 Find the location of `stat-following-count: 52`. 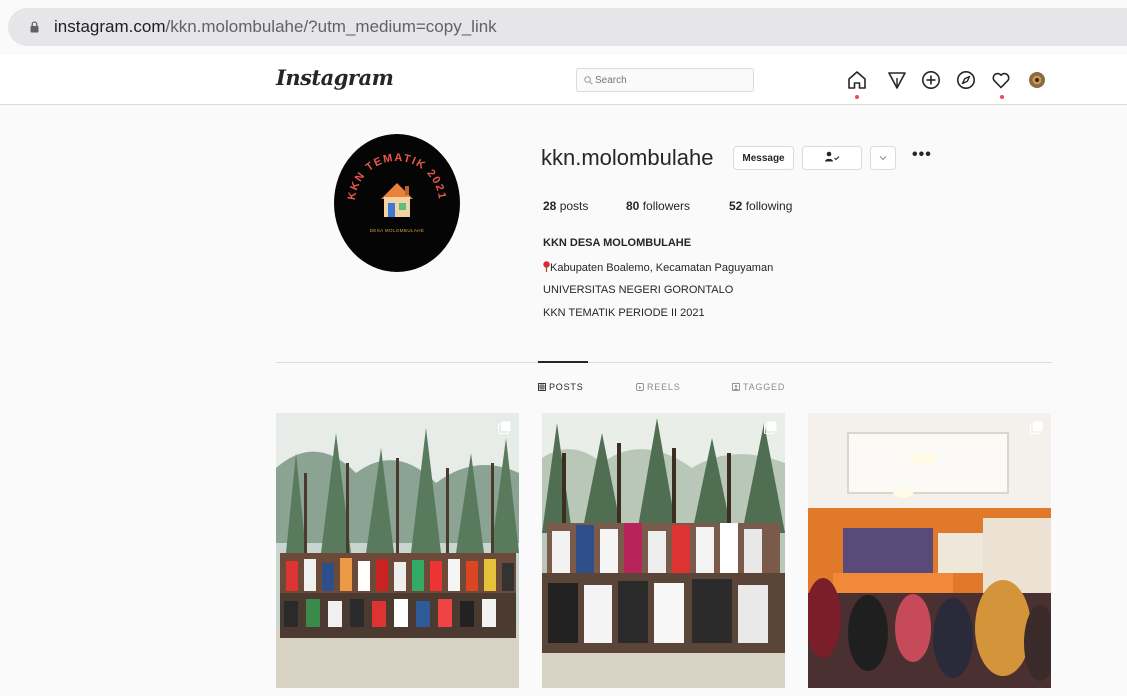

stat-following-count: 52 is located at coordinates (736, 206).